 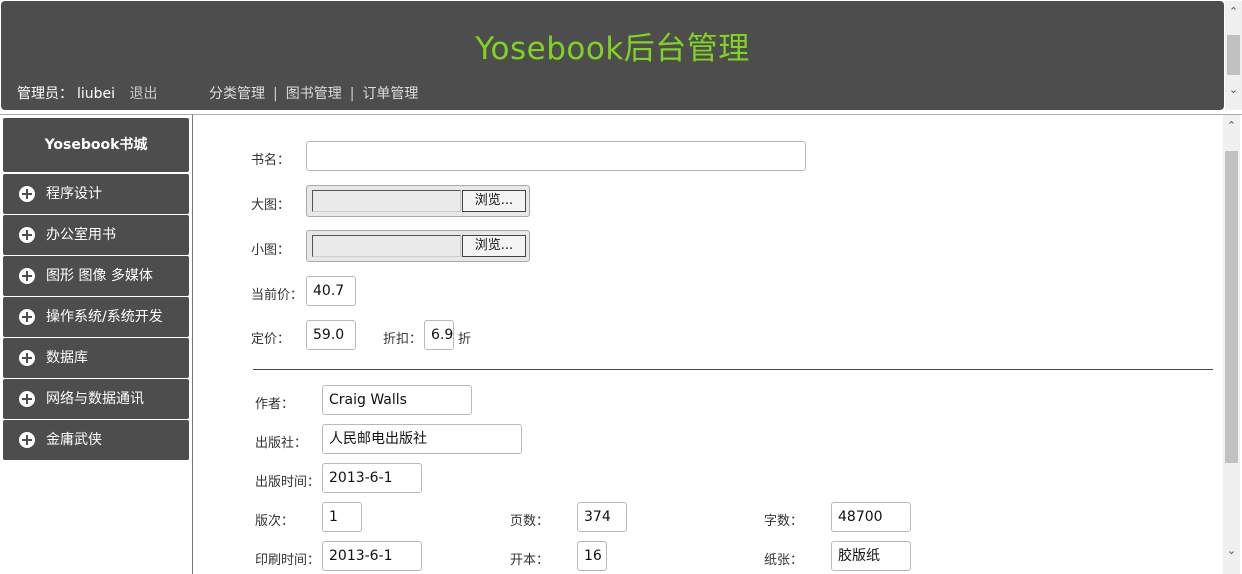 I want to click on current-price-label: 当前价：, so click(x=277, y=295).